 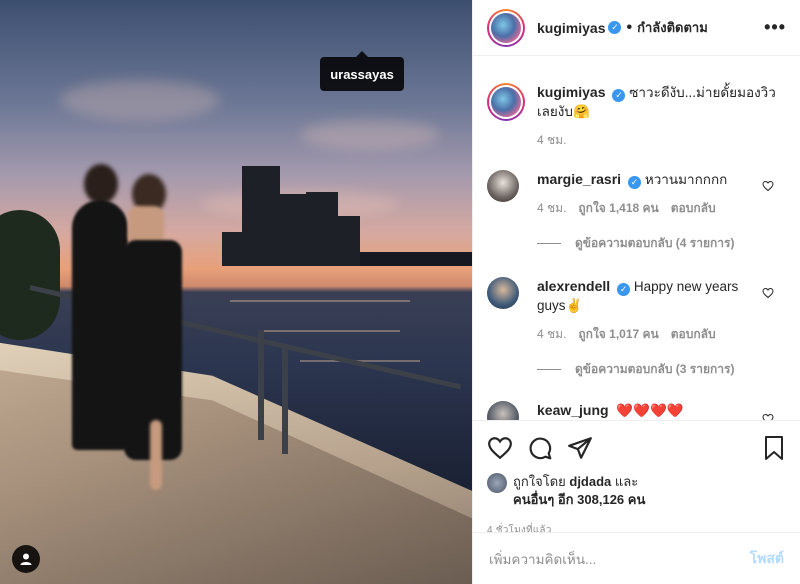 What do you see at coordinates (654, 369) in the screenshot?
I see `view-replies-label: ดูข้อความตอบกลับ (3 รายการ)` at bounding box center [654, 369].